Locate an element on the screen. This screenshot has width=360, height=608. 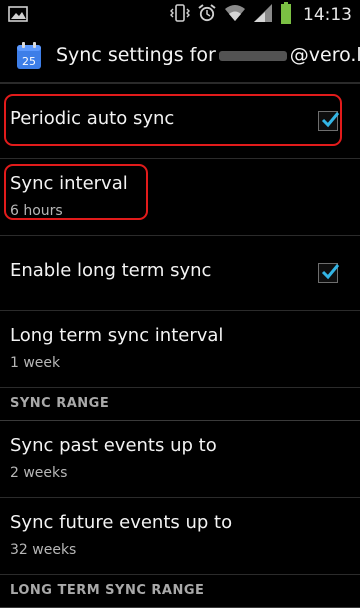
enable-long-term-sync-title: Enable long term sync is located at coordinates (111, 270).